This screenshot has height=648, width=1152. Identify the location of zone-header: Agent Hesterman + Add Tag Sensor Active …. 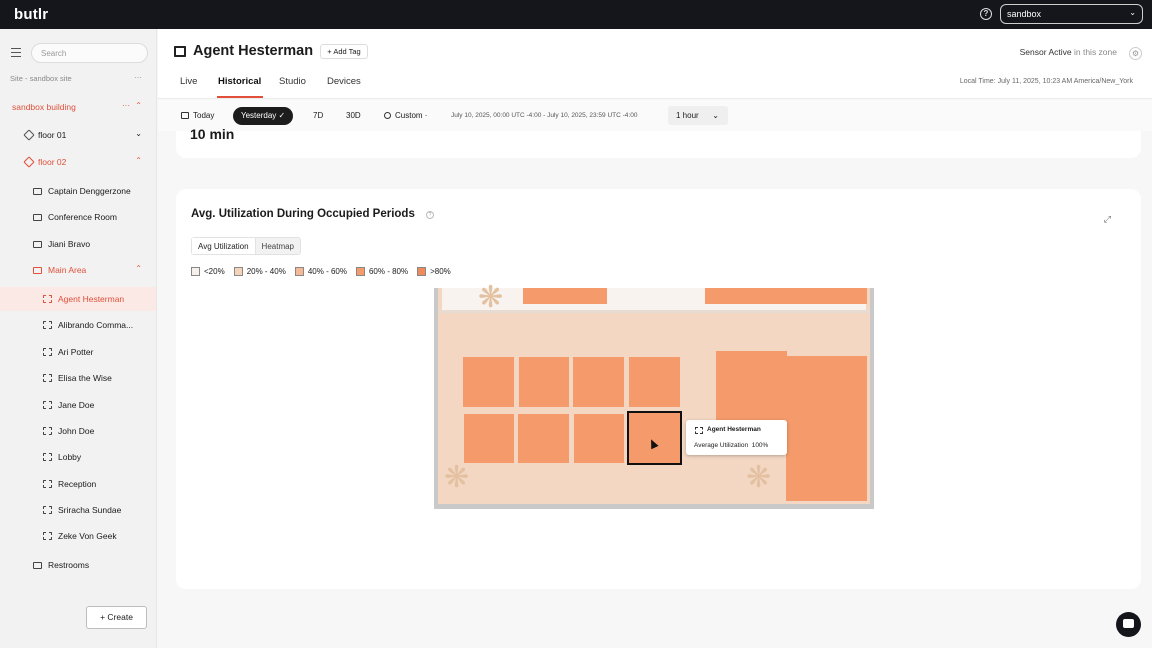
(655, 64).